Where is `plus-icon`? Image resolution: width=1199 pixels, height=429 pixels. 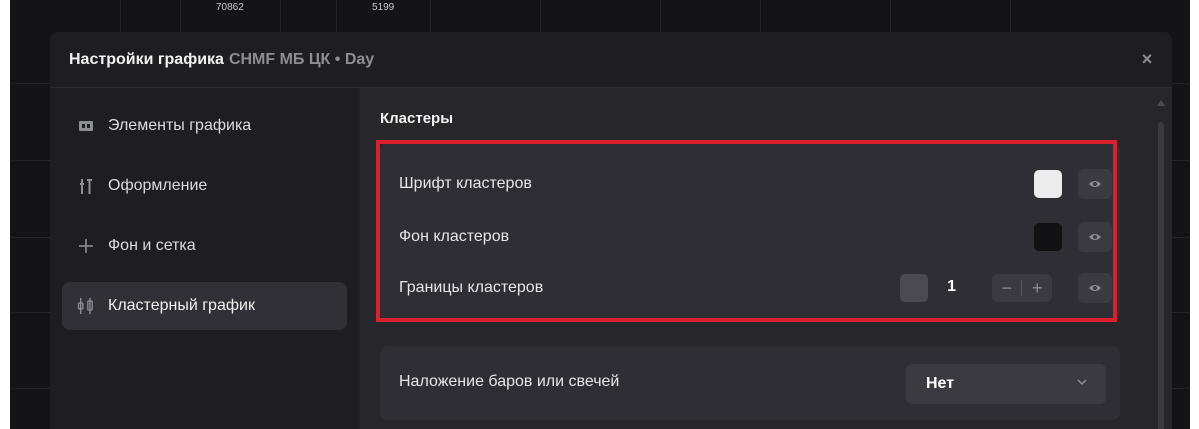
plus-icon is located at coordinates (86, 246).